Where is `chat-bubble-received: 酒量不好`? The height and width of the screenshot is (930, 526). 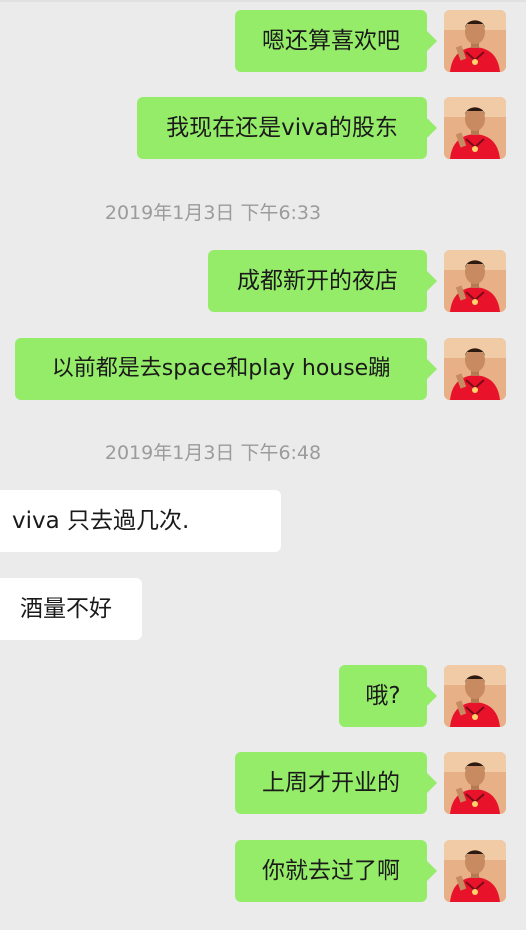 chat-bubble-received: 酒量不好 is located at coordinates (71, 609).